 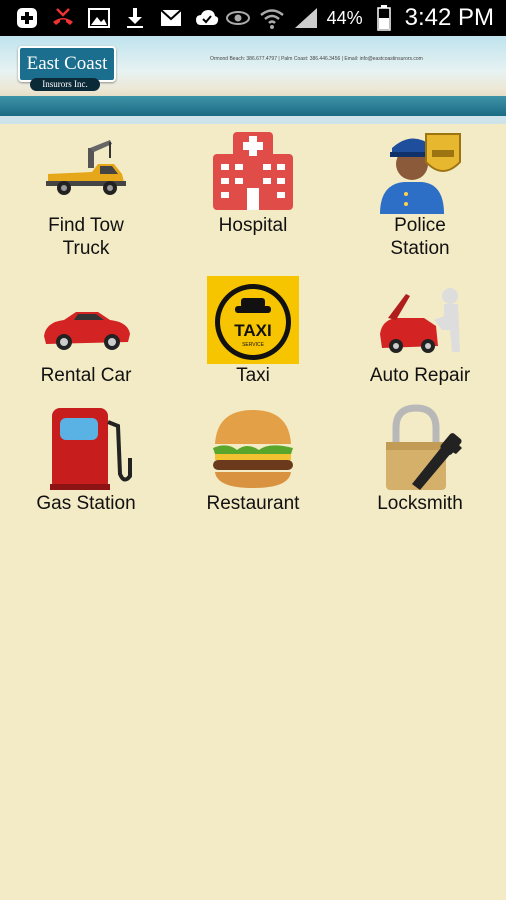 I want to click on service-label-hospital: Hospital, so click(x=253, y=225).